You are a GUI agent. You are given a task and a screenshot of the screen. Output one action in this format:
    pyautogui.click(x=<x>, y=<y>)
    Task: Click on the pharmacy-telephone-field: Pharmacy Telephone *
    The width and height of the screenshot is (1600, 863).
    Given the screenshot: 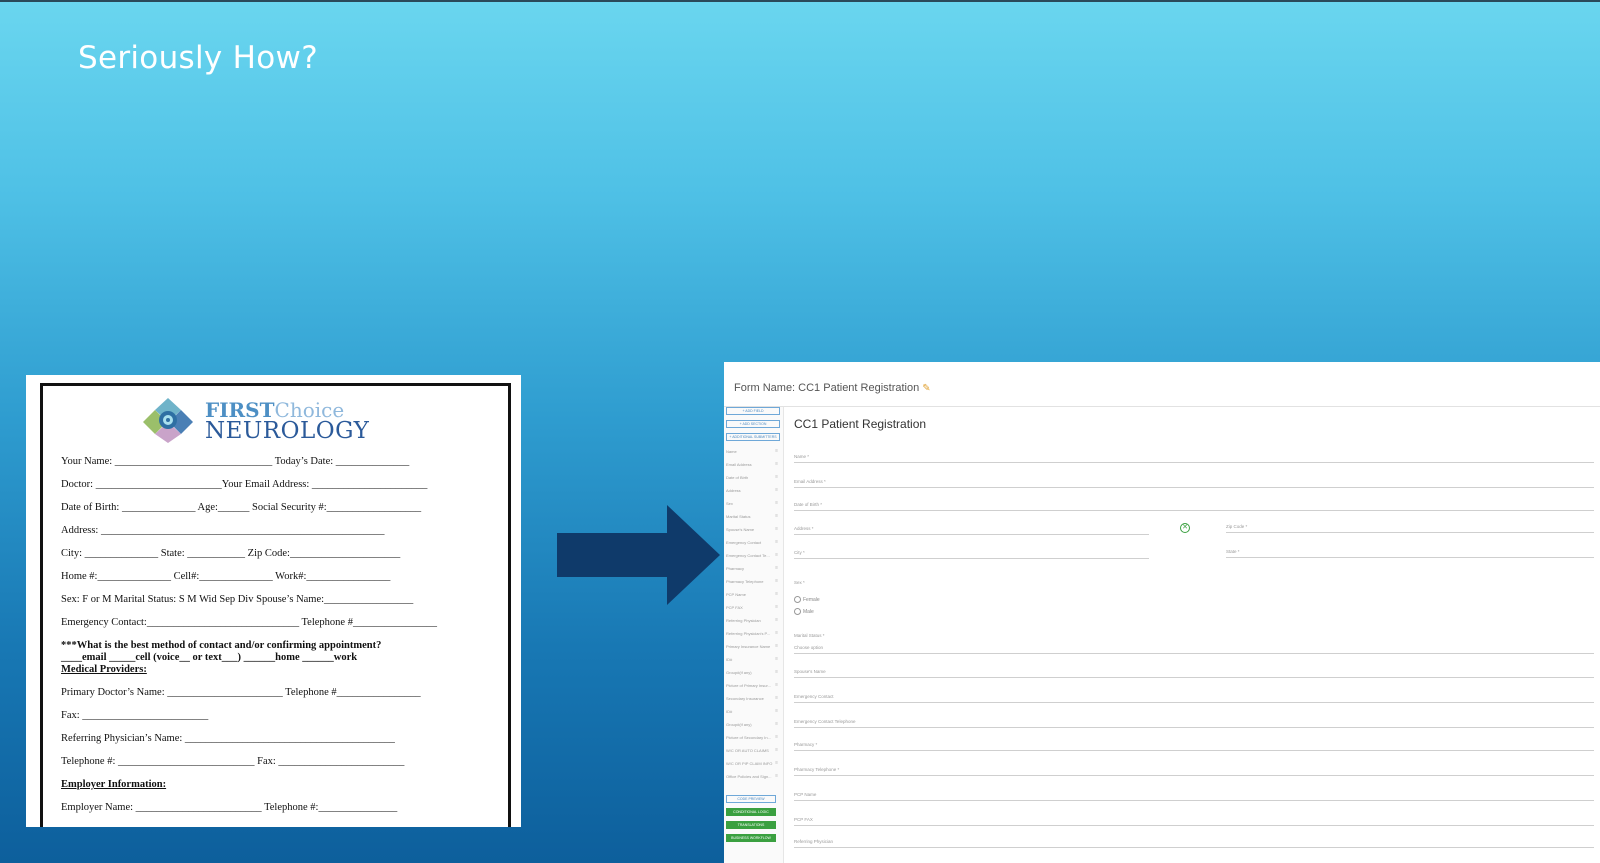 What is the action you would take?
    pyautogui.click(x=1194, y=771)
    